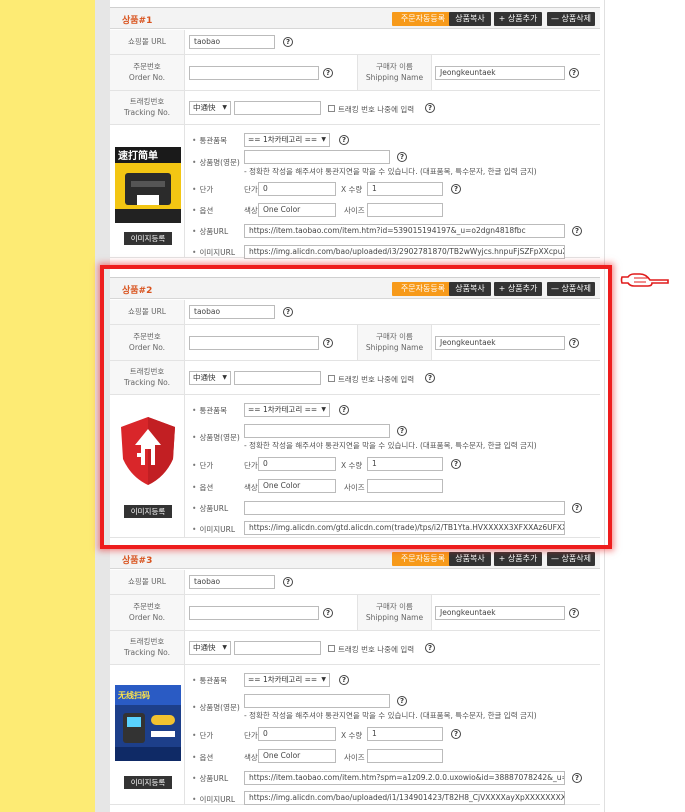 The image size is (685, 812). I want to click on product-url-input, so click(404, 508).